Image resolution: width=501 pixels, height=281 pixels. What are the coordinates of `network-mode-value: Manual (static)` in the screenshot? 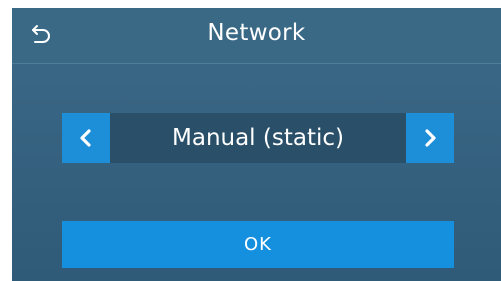 It's located at (258, 138).